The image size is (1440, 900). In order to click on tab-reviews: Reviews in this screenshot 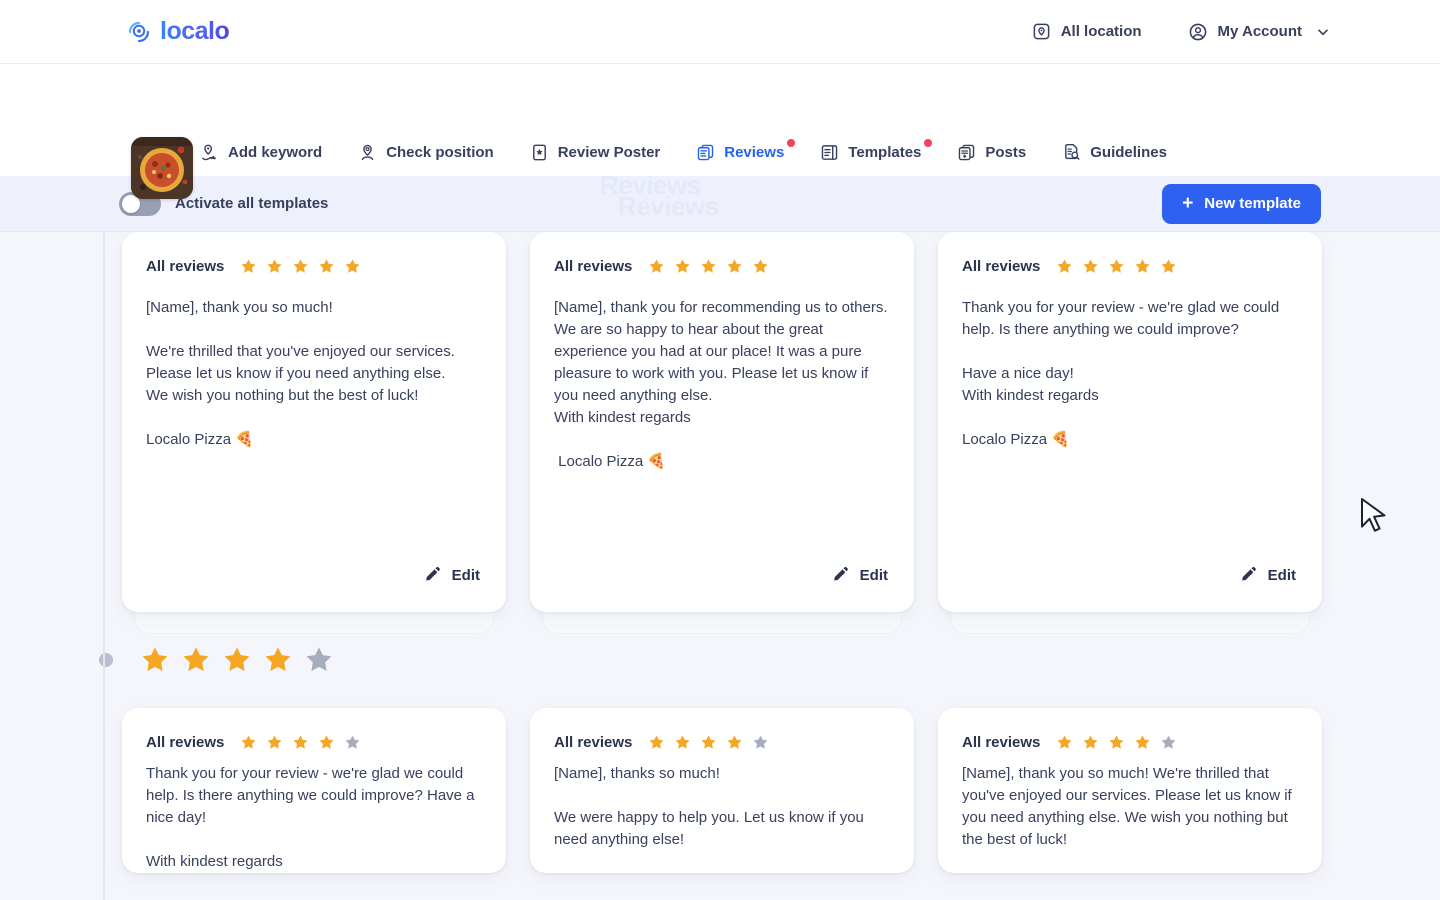, I will do `click(740, 153)`.